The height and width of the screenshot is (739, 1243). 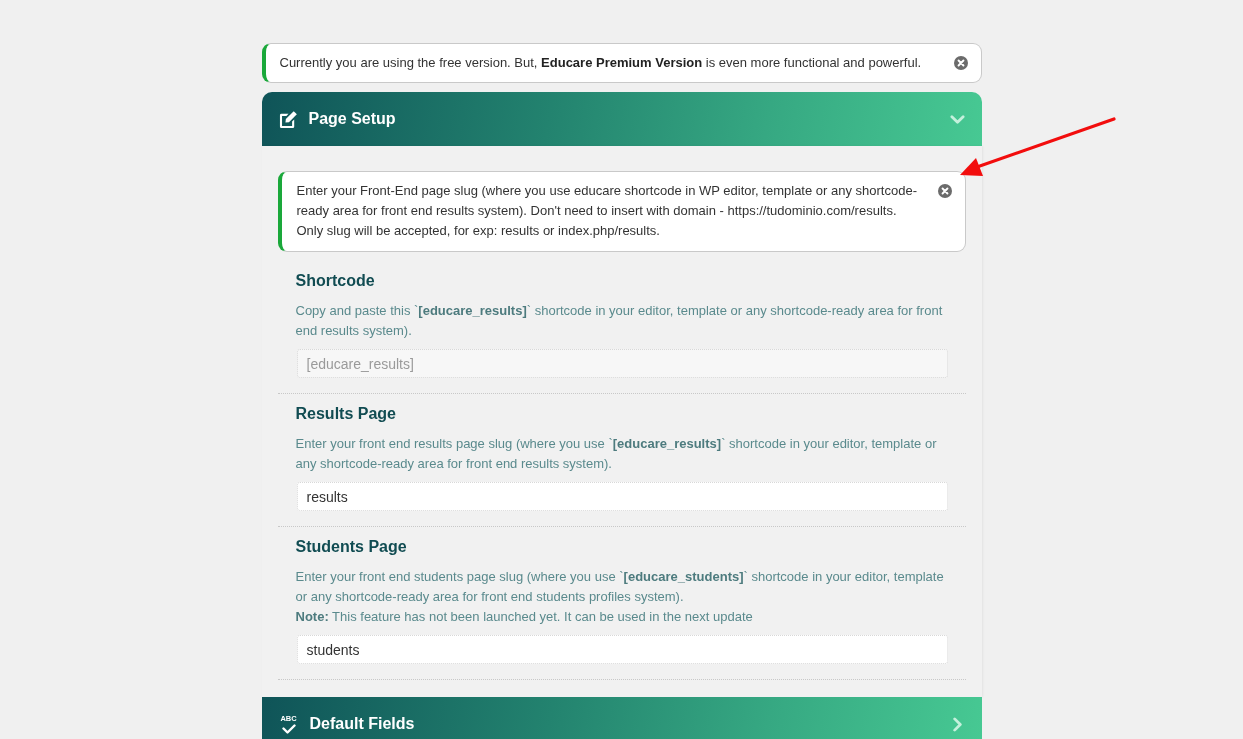 I want to click on notice-text: Currently you are using the free version. But, Educare Premium Version is even more functional and powerful., so click(x=601, y=63).